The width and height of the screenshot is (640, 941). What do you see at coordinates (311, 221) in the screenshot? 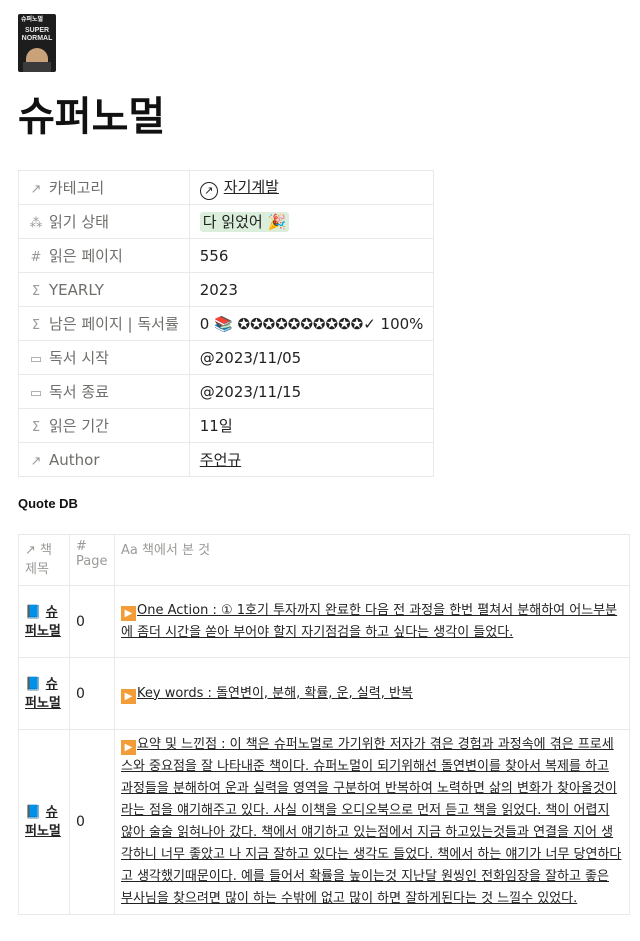
I see `property-value: 다 읽었어 🎉` at bounding box center [311, 221].